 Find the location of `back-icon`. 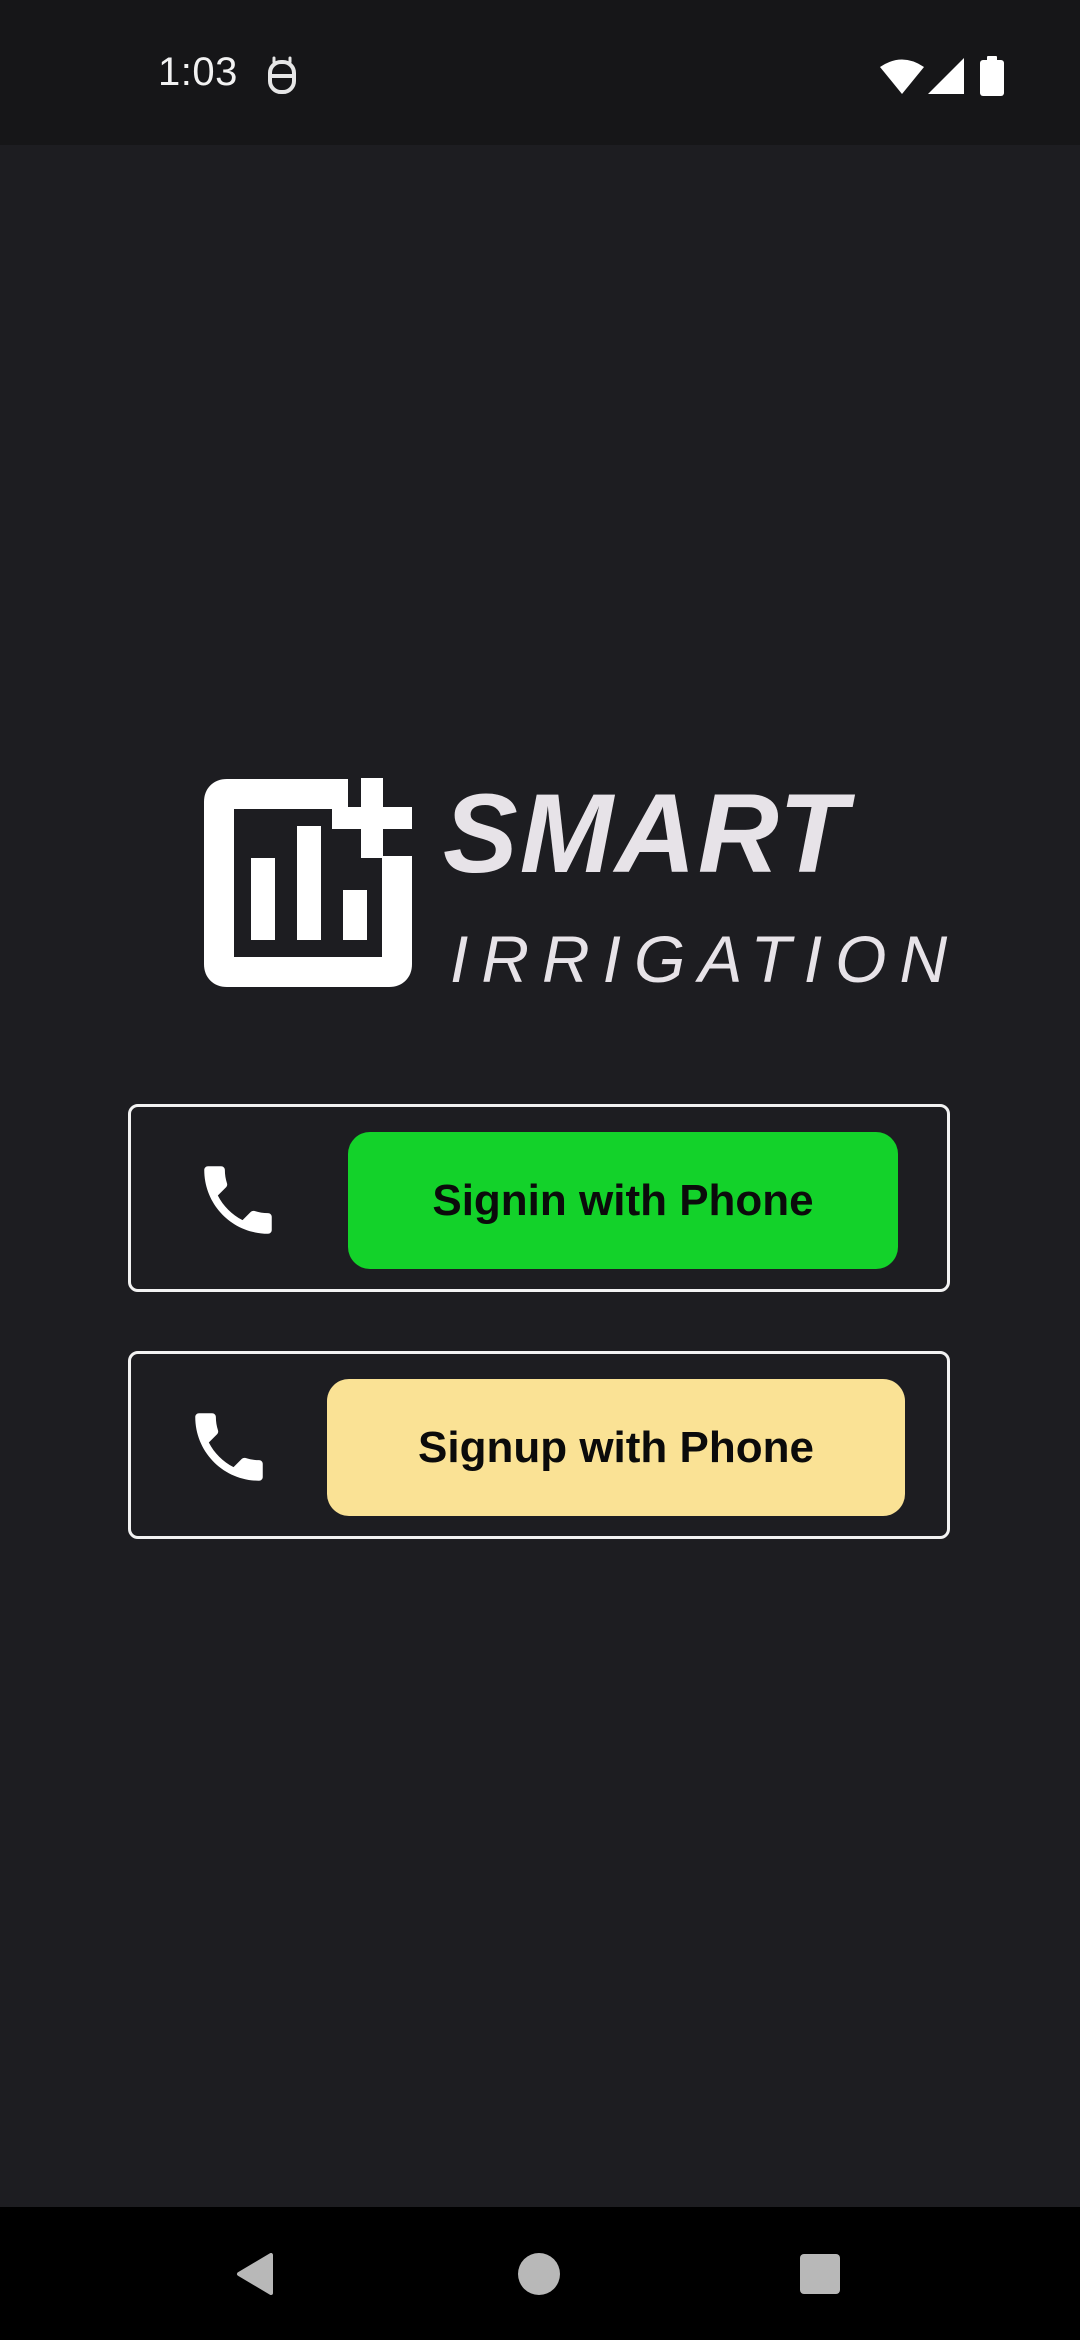

back-icon is located at coordinates (255, 2274).